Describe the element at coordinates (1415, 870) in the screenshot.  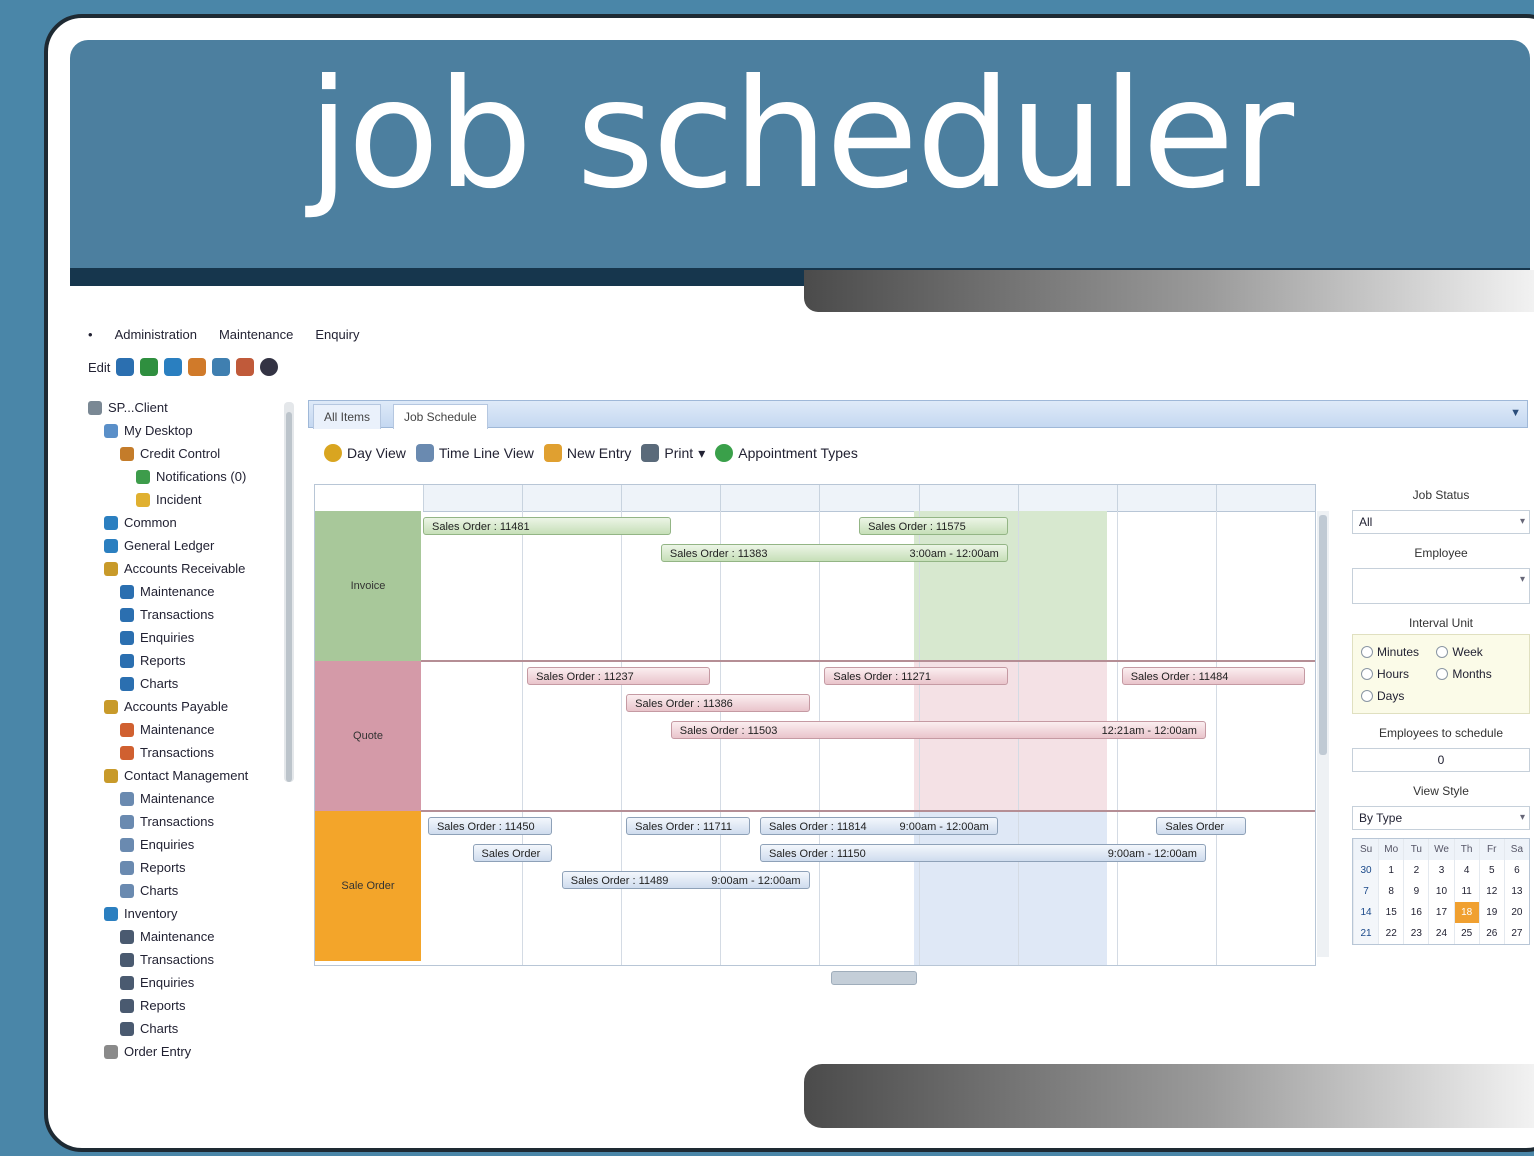
I see `calendar-day: 2` at that location.